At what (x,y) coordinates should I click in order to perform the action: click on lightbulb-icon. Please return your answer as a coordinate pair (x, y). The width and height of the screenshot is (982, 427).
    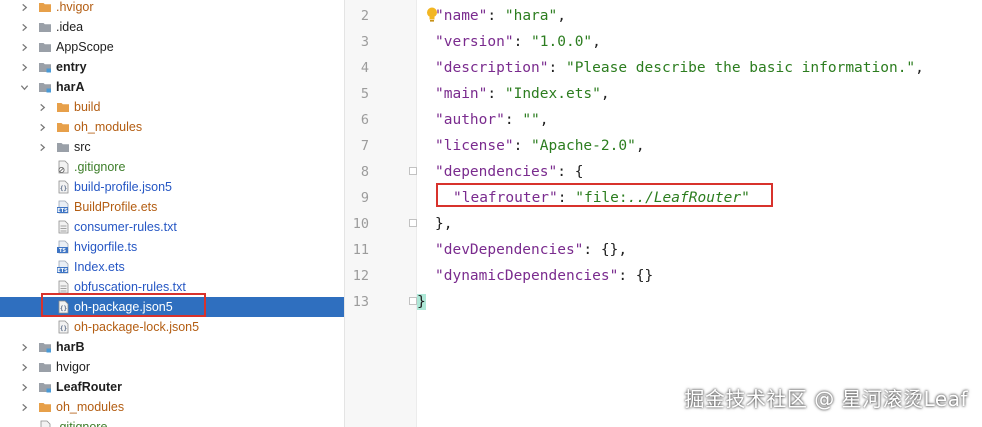
    Looking at the image, I should click on (432, 15).